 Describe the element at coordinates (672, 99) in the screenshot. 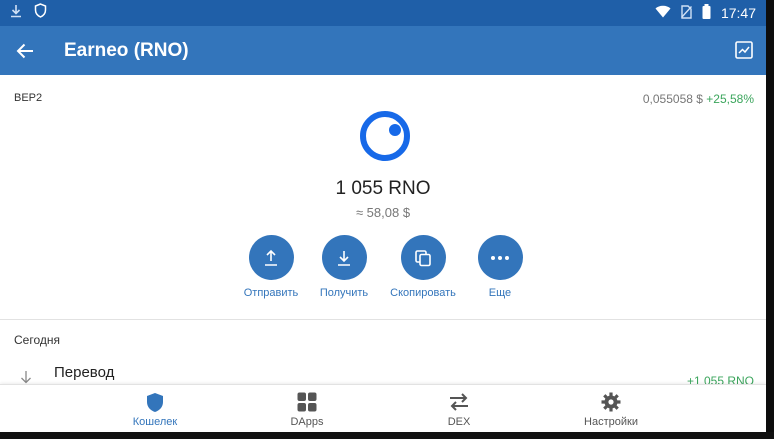

I see `price-value: 0,055058 $` at that location.